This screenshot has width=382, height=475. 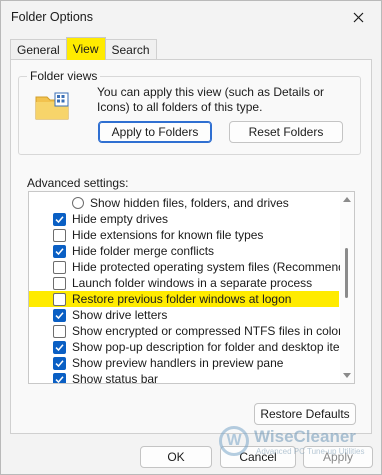 I want to click on folder-views-legend: Folder views, so click(x=64, y=76).